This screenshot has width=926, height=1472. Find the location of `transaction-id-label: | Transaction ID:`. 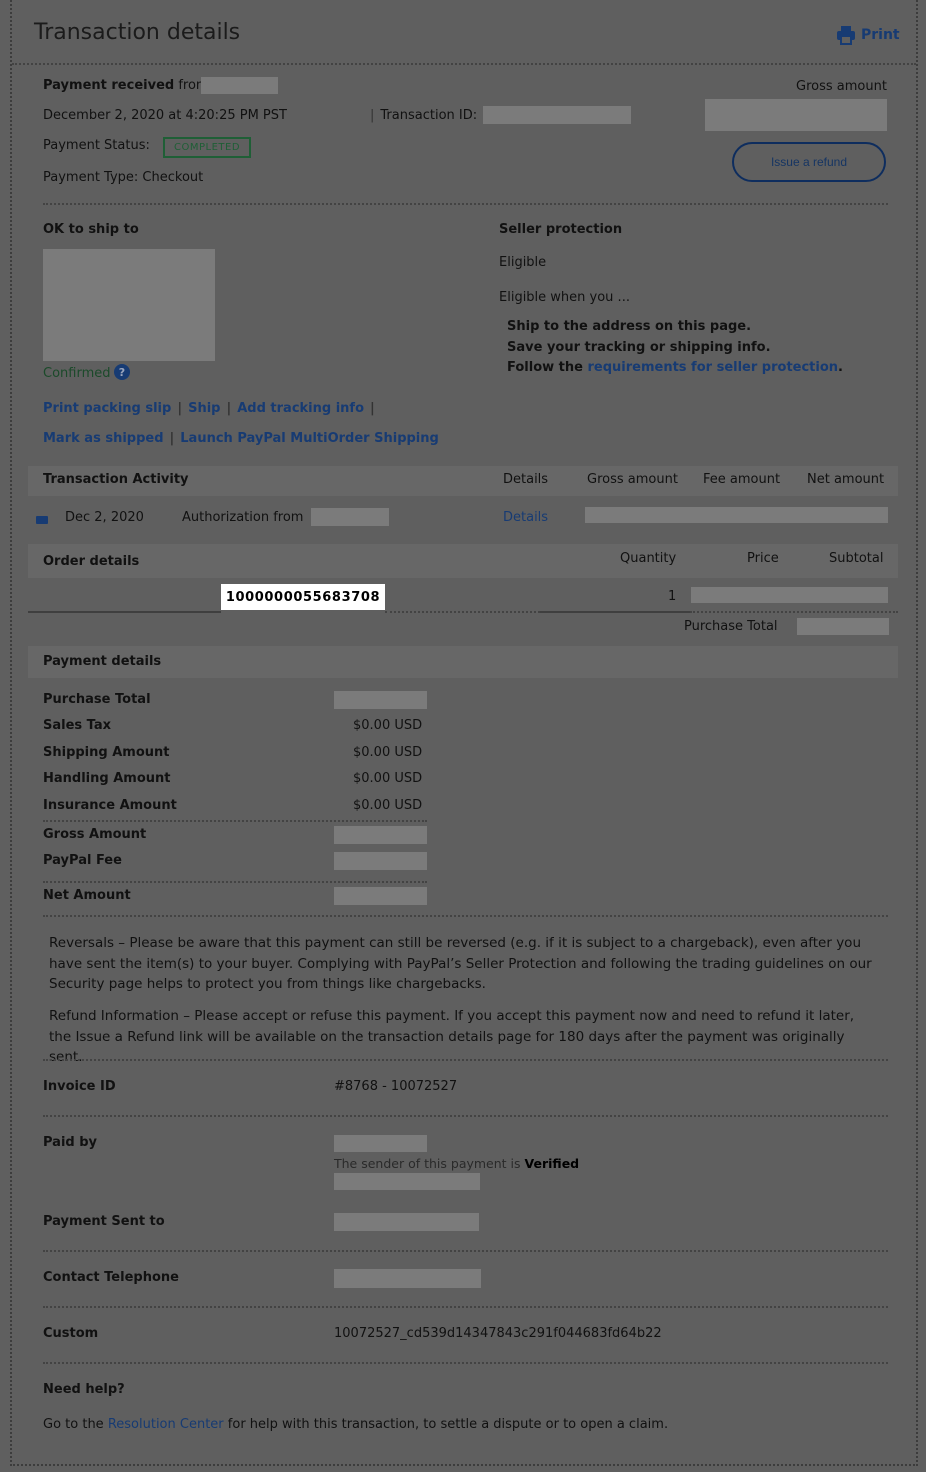

transaction-id-label: | Transaction ID: is located at coordinates (424, 115).